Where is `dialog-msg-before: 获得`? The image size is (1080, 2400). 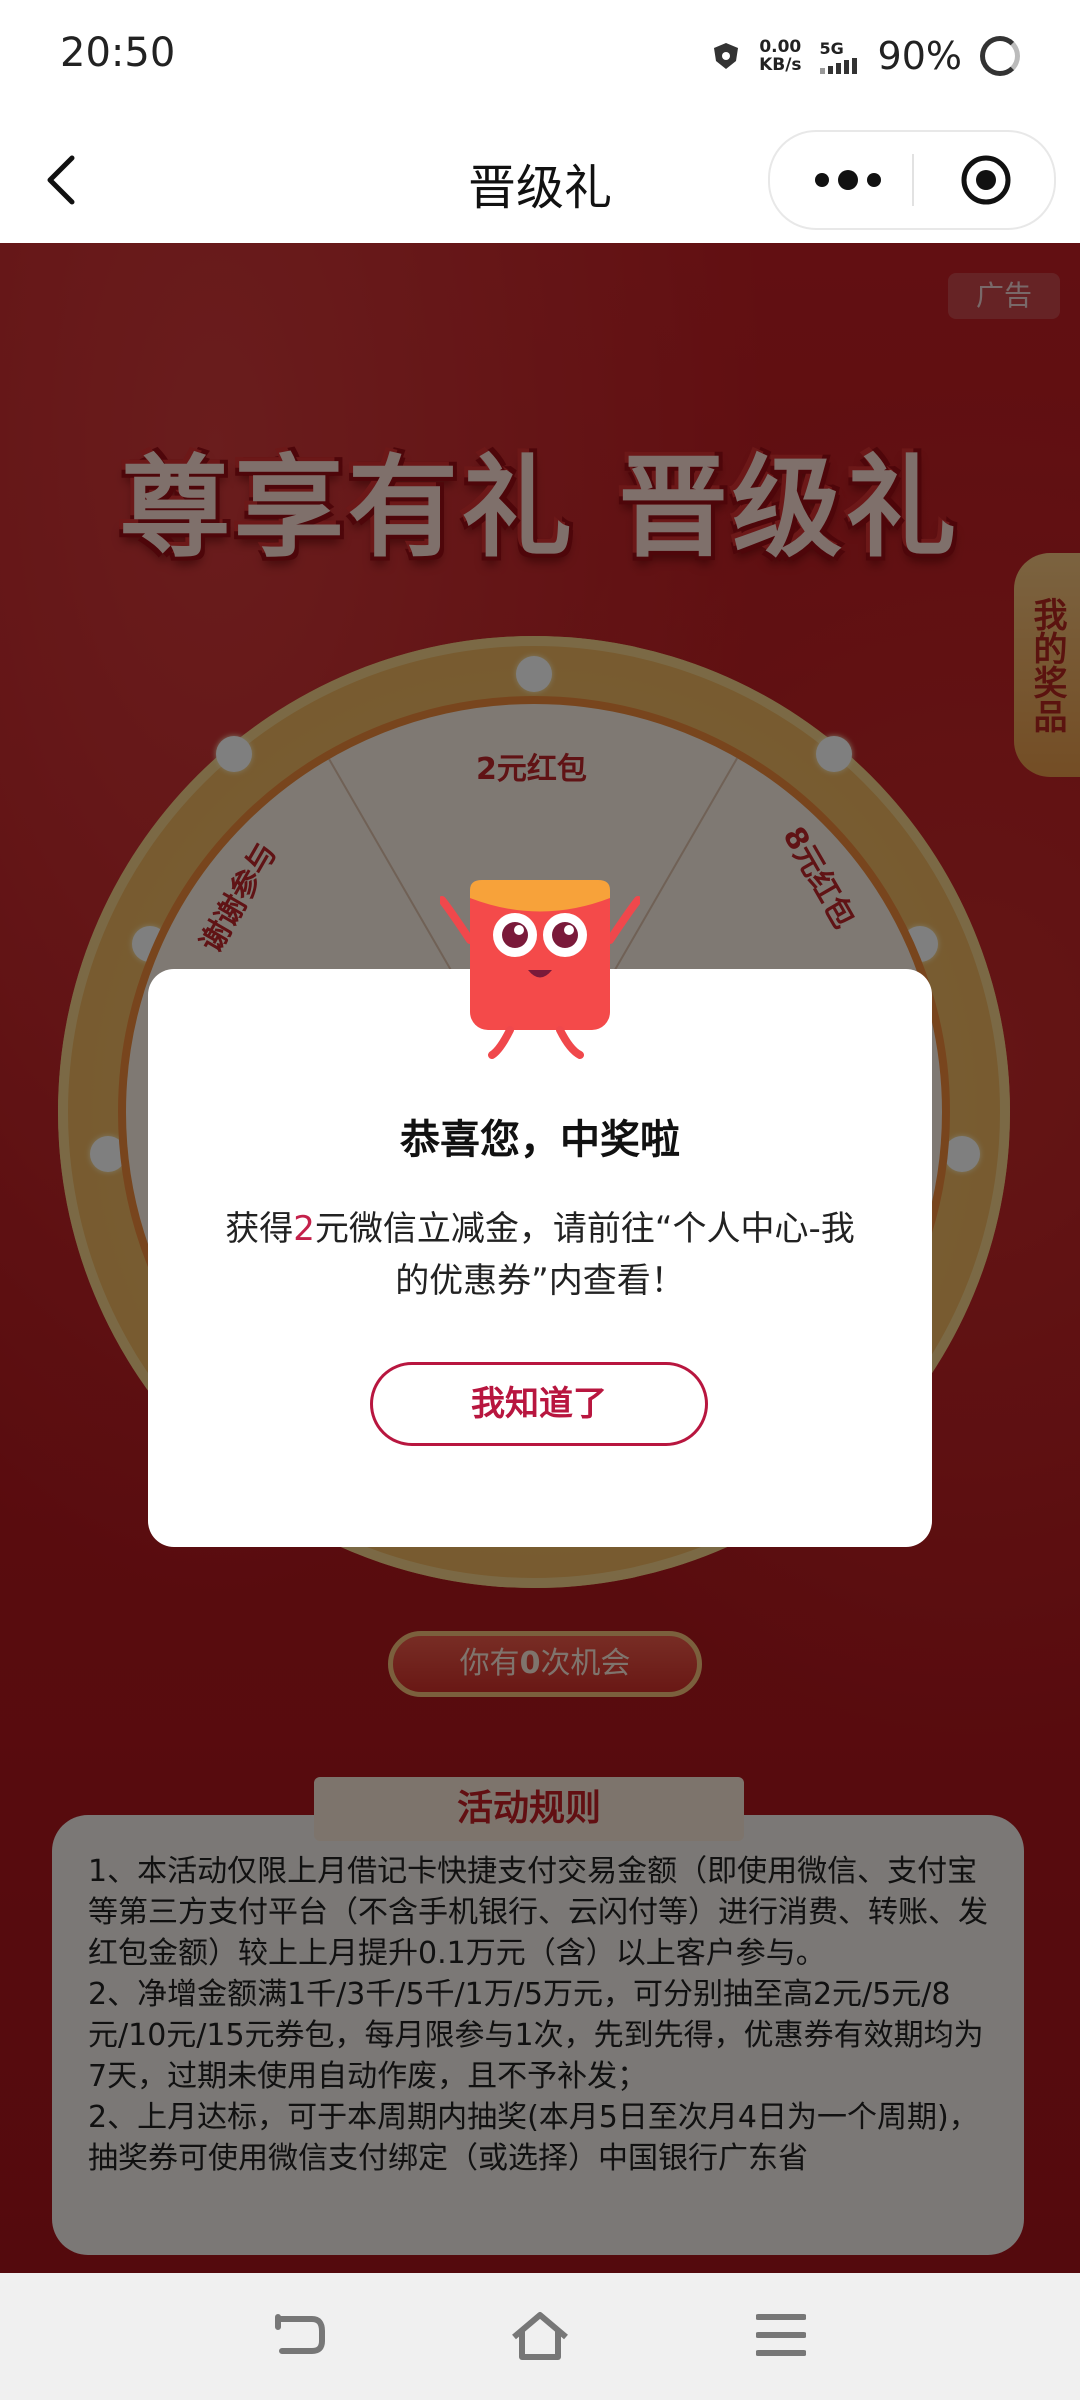
dialog-msg-before: 获得 is located at coordinates (259, 1229).